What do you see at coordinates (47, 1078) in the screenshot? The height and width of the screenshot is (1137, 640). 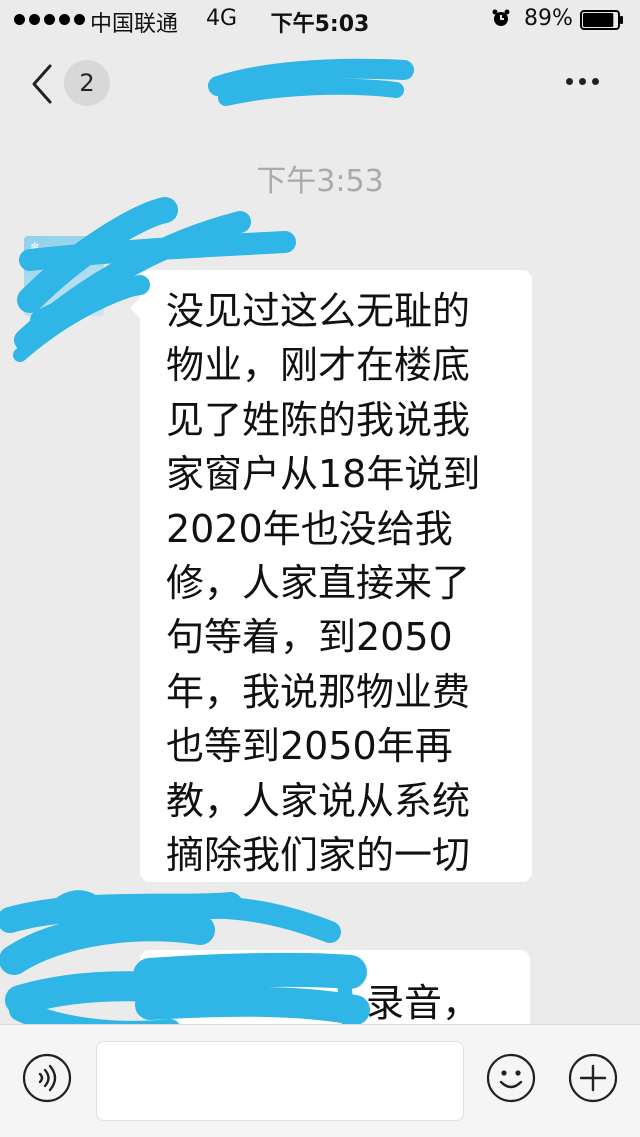 I see `voice-icon` at bounding box center [47, 1078].